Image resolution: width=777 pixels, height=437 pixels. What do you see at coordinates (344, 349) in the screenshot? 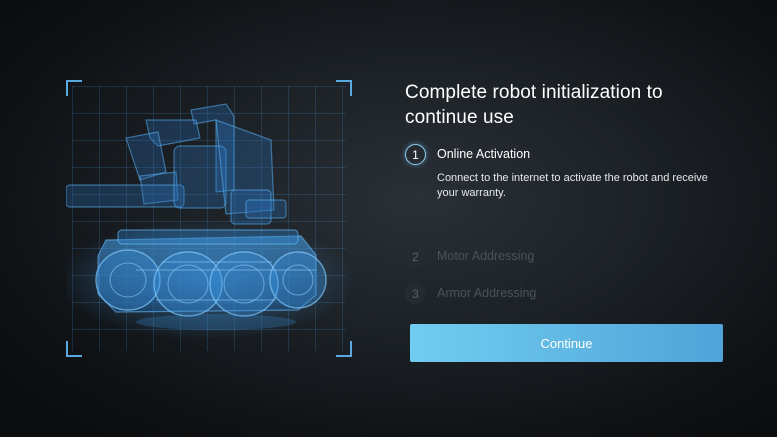
I see `frame-corner-bottom-right` at bounding box center [344, 349].